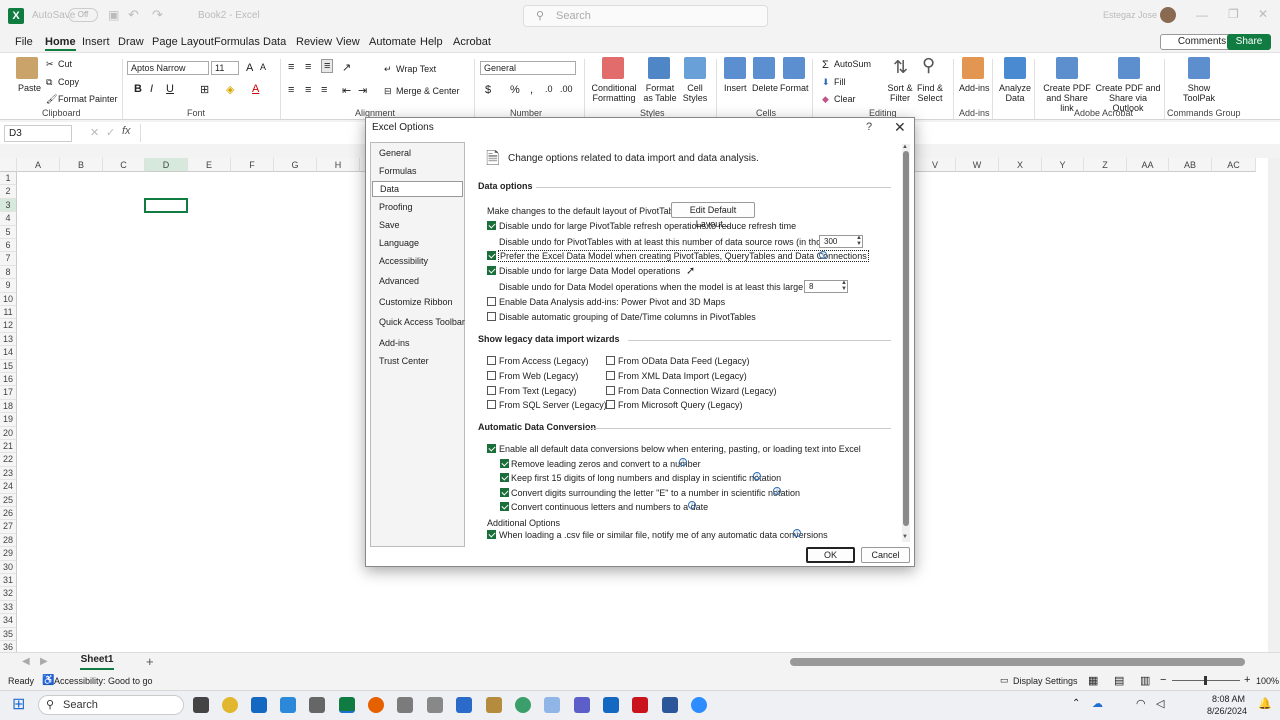  I want to click on conditional-formatting-button: Conditional Formatting, so click(614, 93).